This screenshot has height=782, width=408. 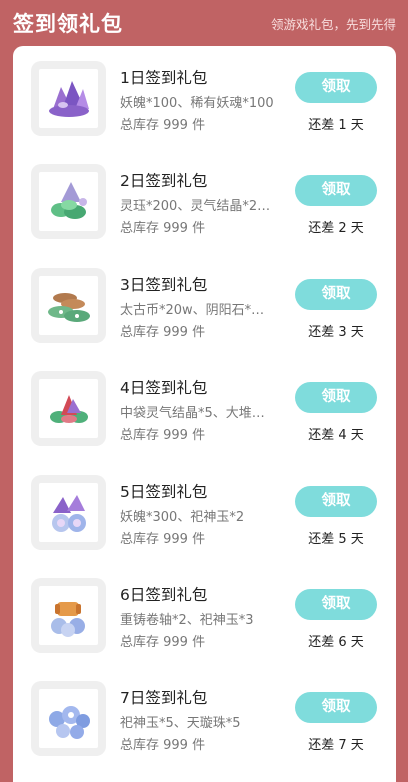 What do you see at coordinates (336, 745) in the screenshot?
I see `days-remaining: 还差 7 天` at bounding box center [336, 745].